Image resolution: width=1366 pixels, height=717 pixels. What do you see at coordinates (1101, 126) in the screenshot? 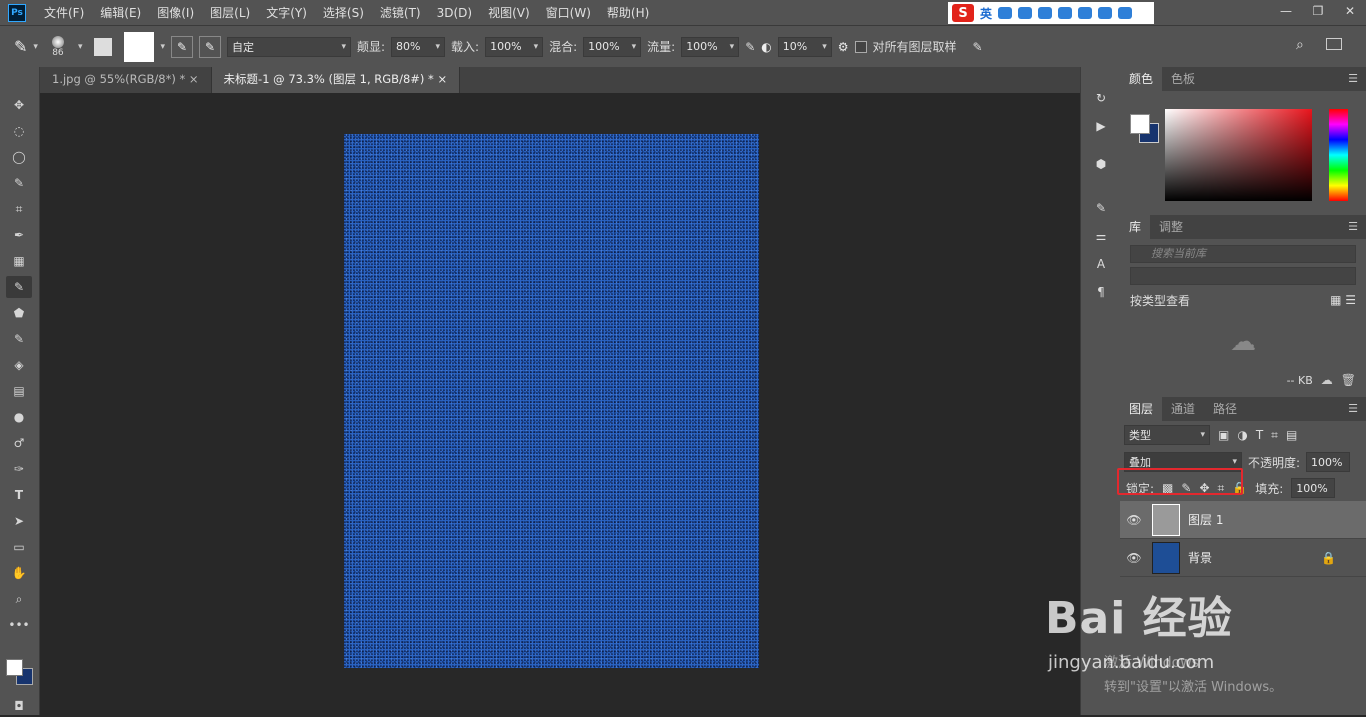
I see `play-icon: ▶` at bounding box center [1101, 126].